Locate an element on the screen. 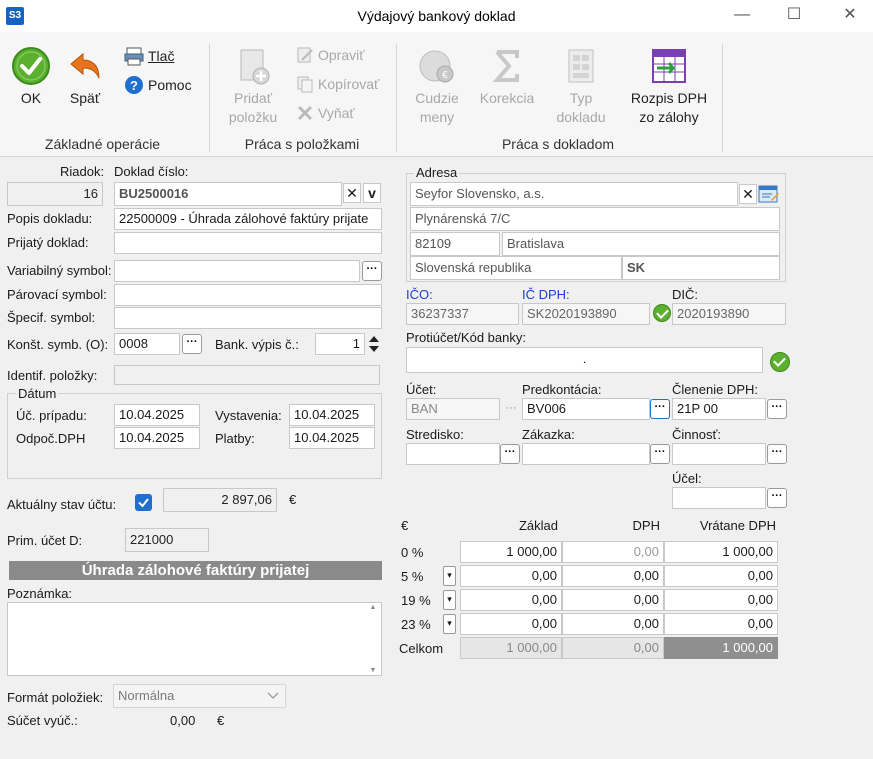  vat-header-vat: DPH is located at coordinates (646, 525).